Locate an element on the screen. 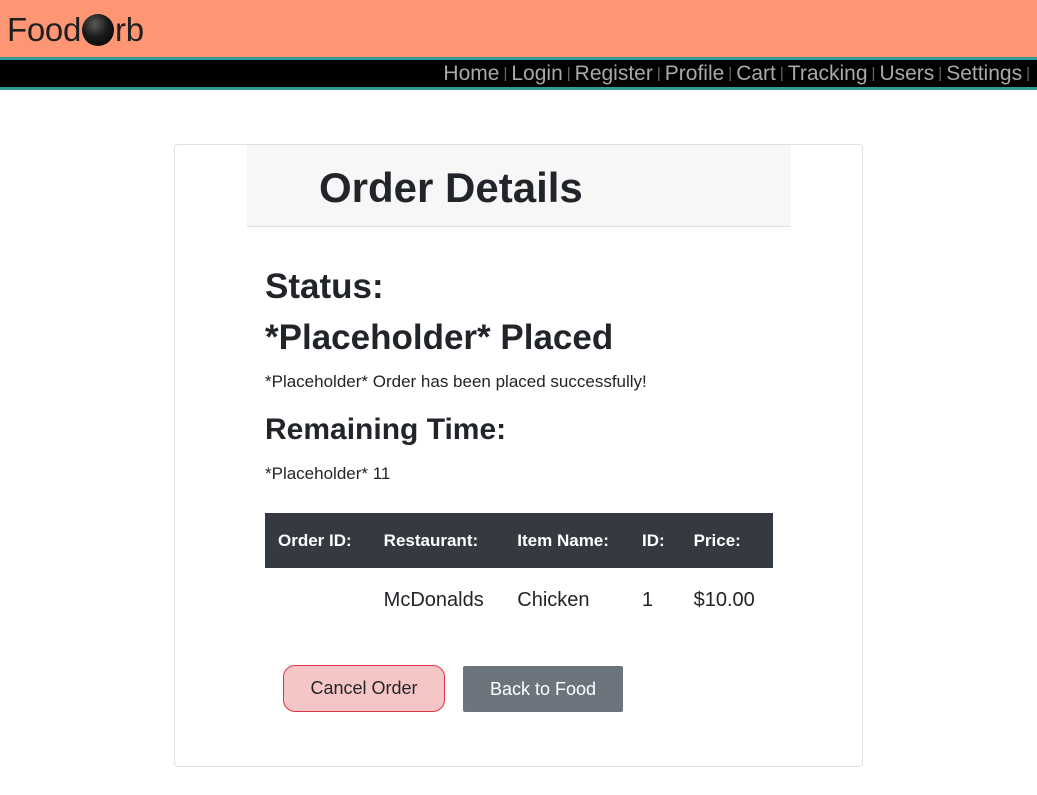 This screenshot has height=795, width=1037. brand-logo: Food rb is located at coordinates (75, 30).